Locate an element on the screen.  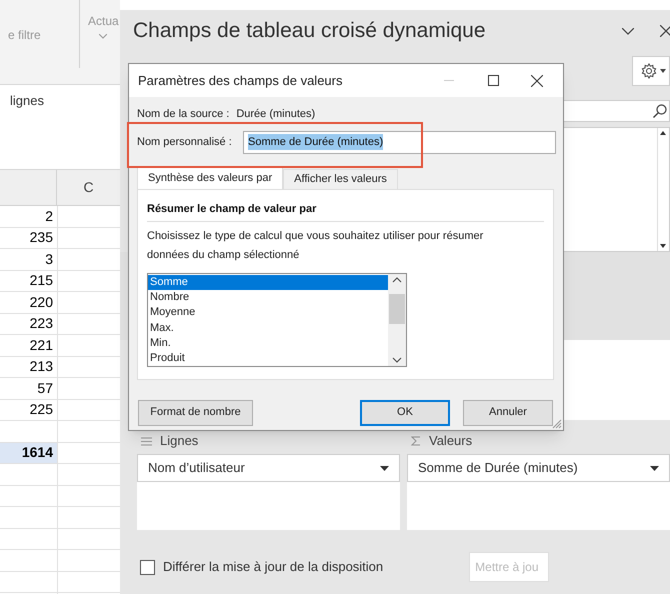
field-dropdown: Nom d’utilisateur is located at coordinates (268, 468).